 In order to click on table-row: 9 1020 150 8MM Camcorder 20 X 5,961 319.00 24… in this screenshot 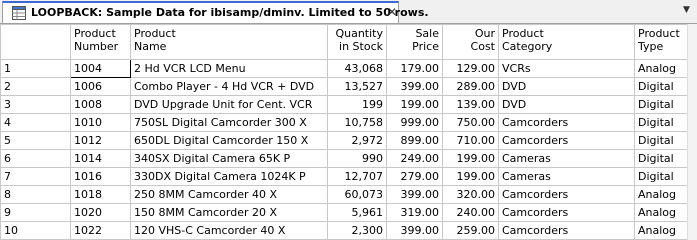, I will do `click(344, 212)`.